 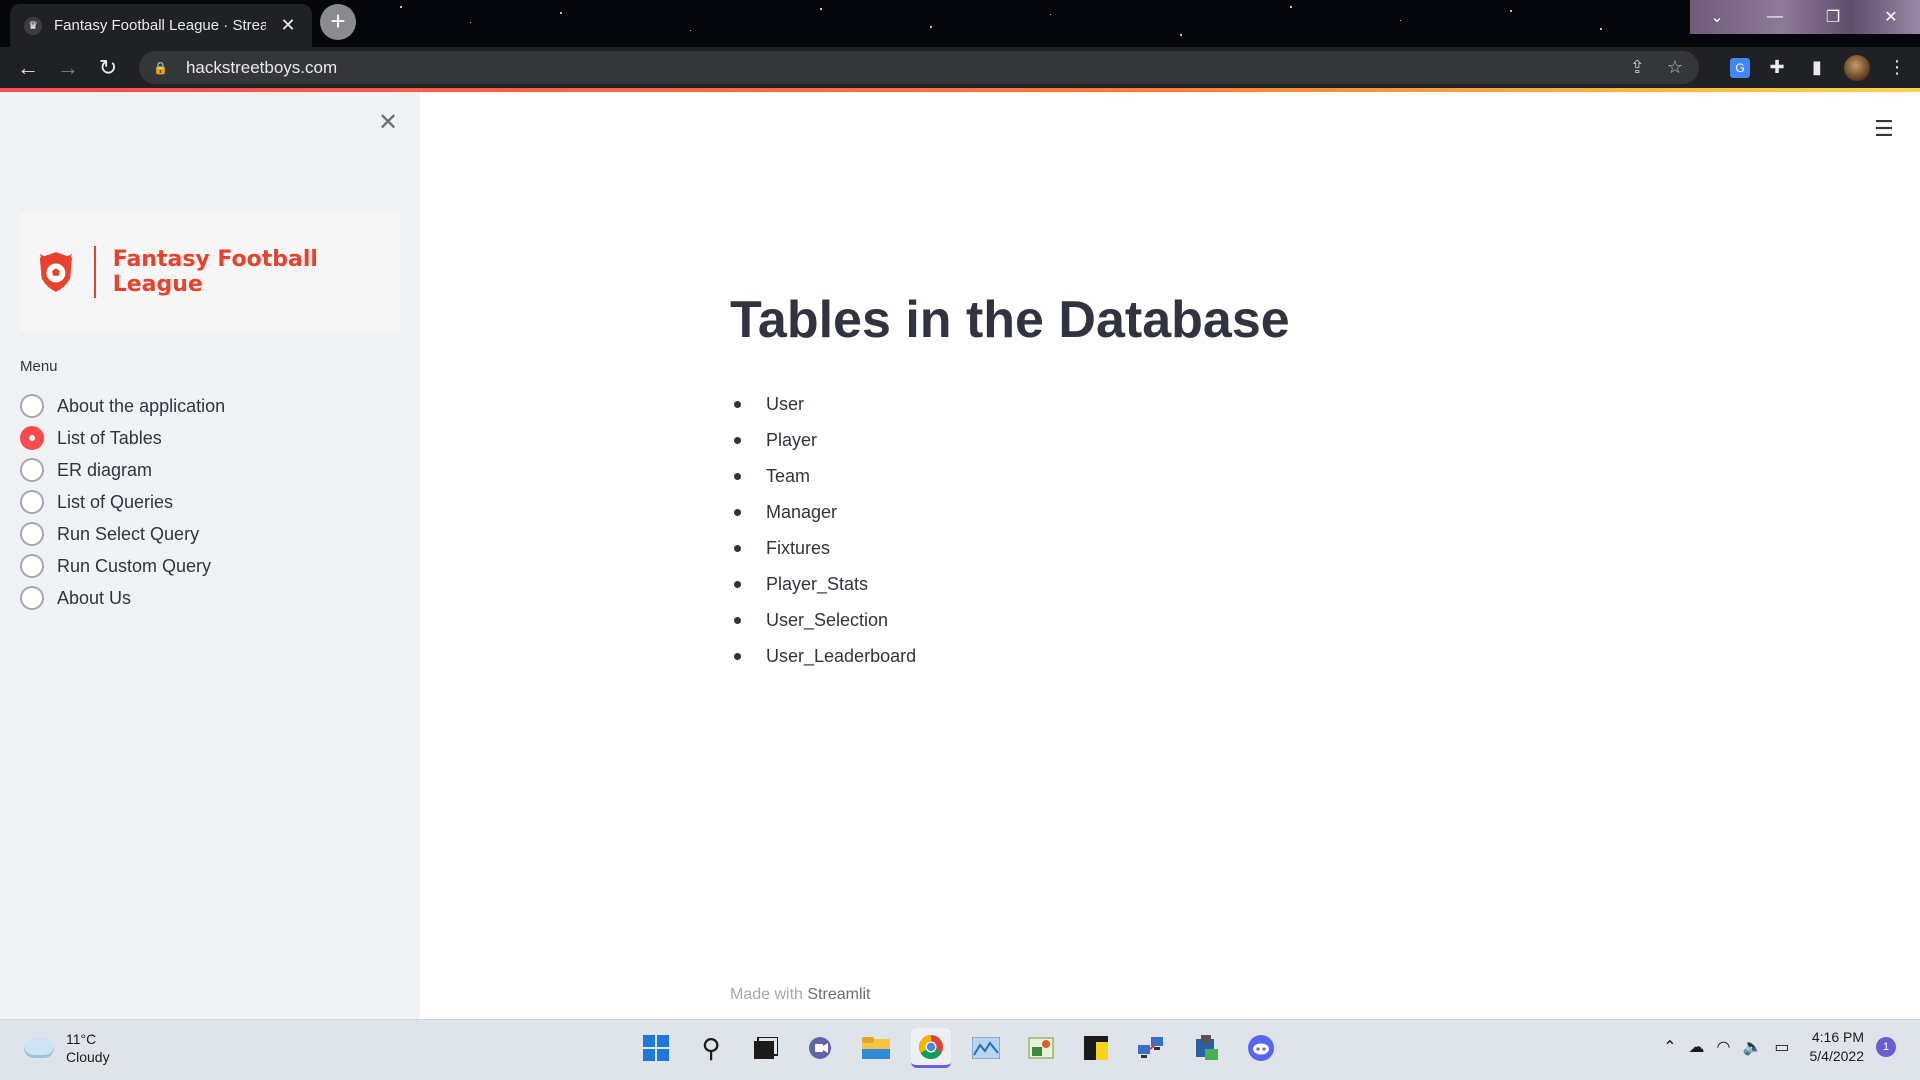 What do you see at coordinates (288, 25) in the screenshot?
I see `close-tab-icon: ✕` at bounding box center [288, 25].